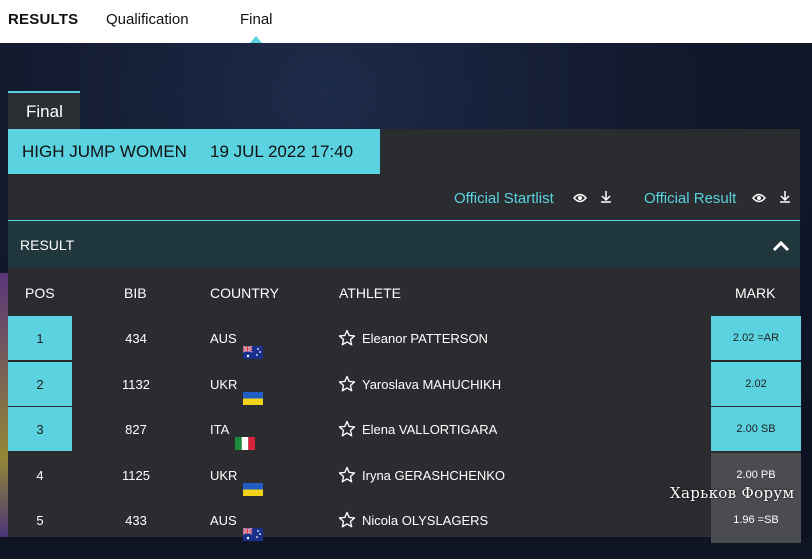  I want to click on row-bib: 1132, so click(136, 384).